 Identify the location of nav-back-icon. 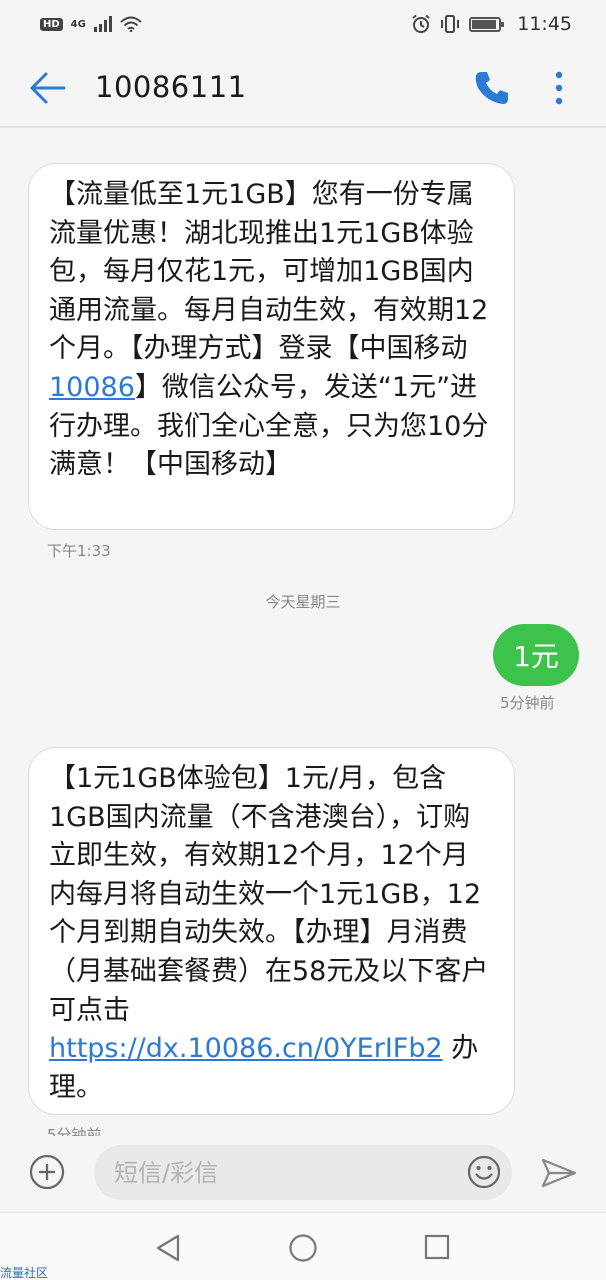
(168, 1248).